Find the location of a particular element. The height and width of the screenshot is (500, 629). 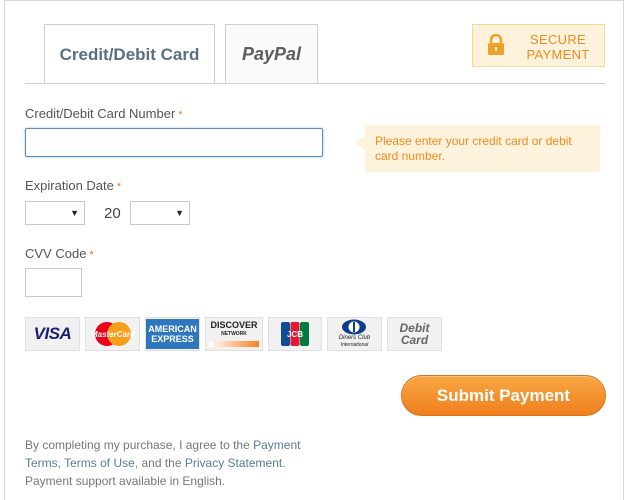

tab-paypal-label: PayPal is located at coordinates (271, 54).